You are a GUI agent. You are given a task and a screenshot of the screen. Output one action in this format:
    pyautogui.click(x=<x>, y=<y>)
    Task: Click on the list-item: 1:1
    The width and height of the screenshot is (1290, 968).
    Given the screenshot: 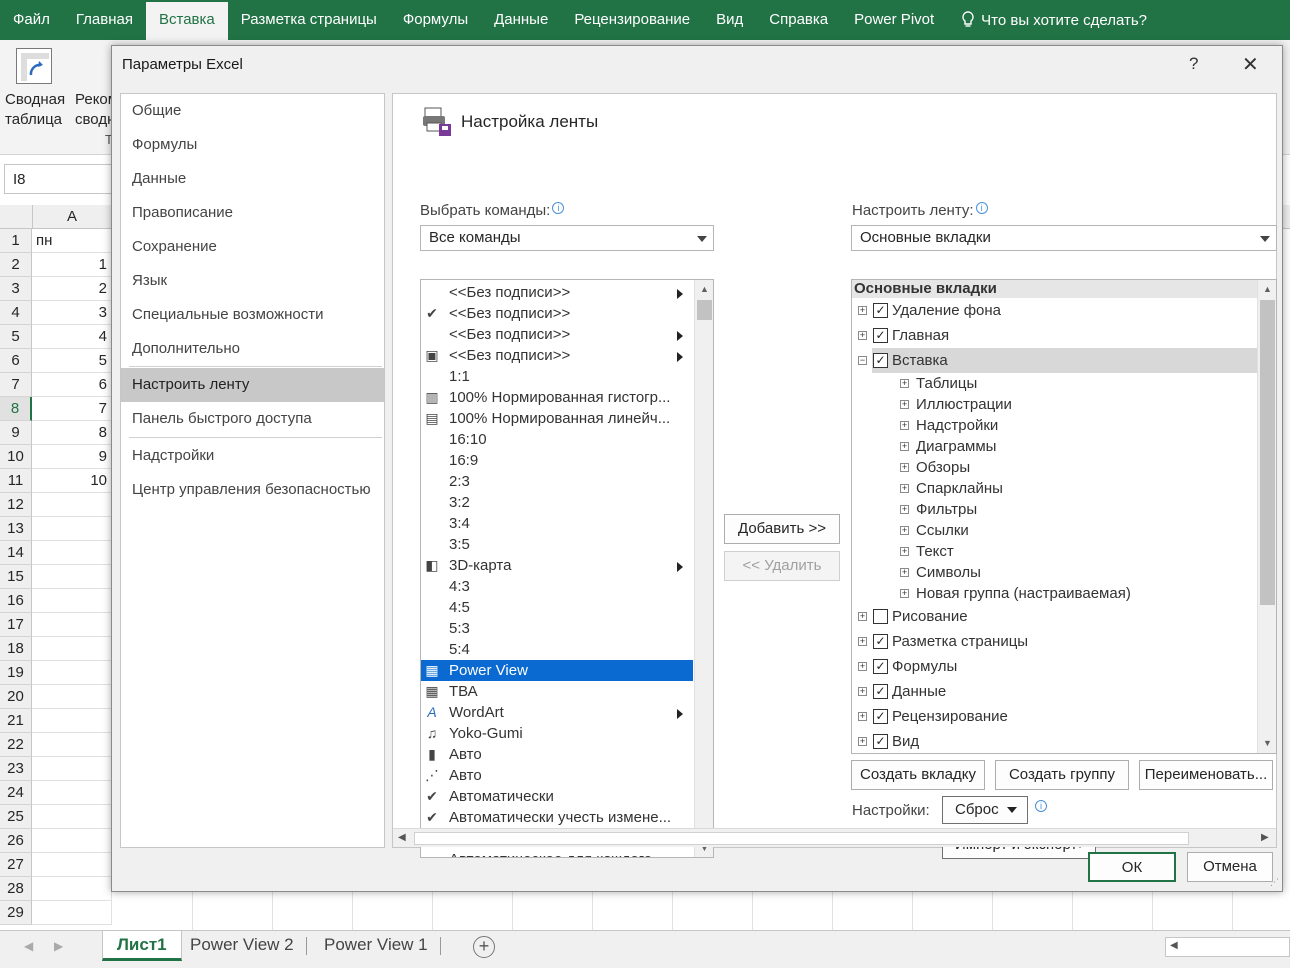 What is the action you would take?
    pyautogui.click(x=557, y=376)
    